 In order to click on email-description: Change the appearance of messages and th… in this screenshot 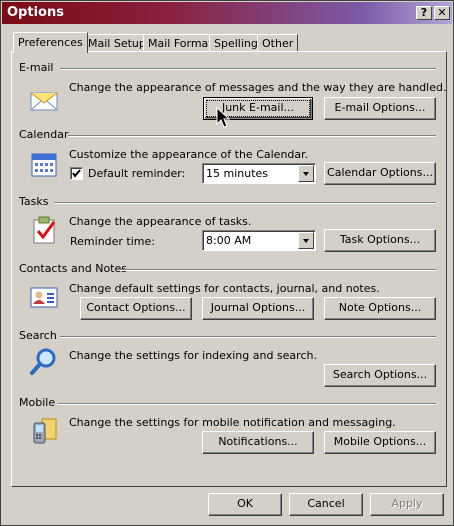, I will do `click(258, 87)`.